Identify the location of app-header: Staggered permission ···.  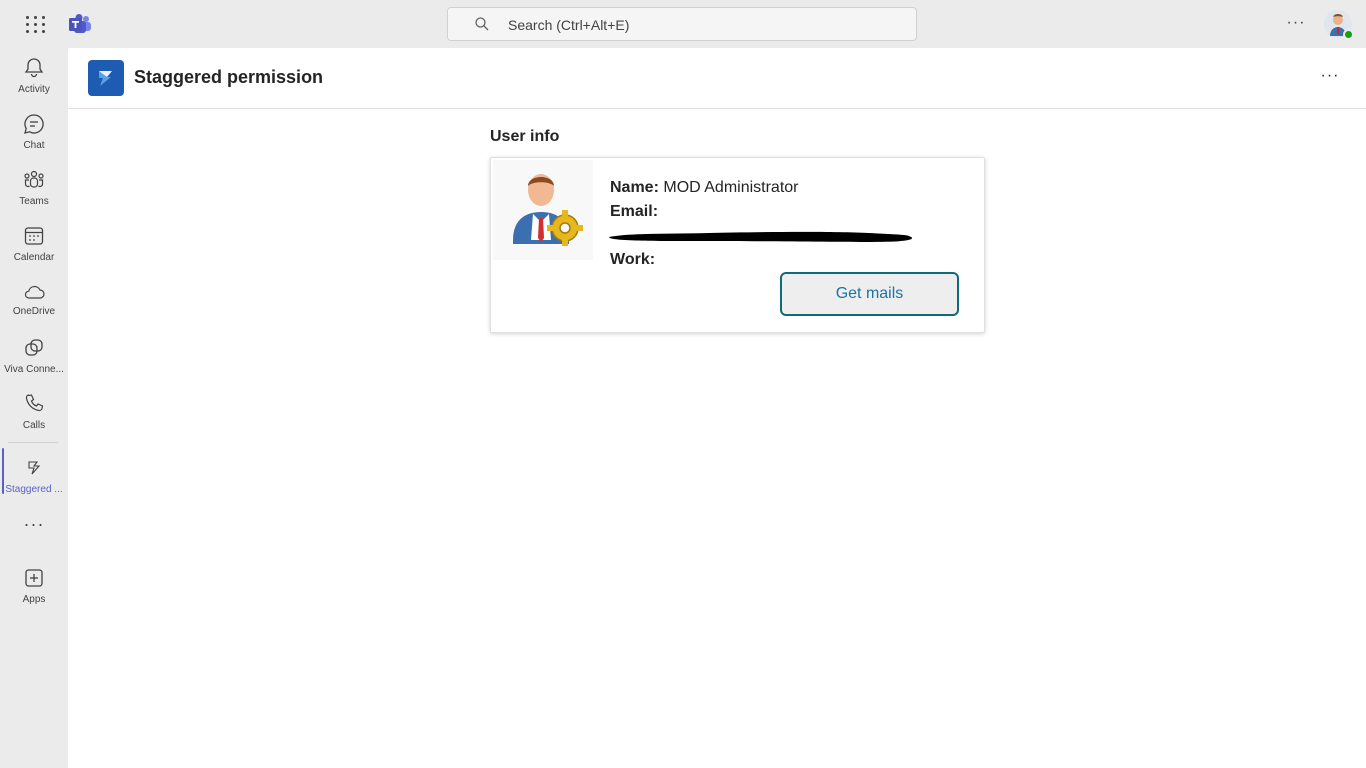
(717, 78).